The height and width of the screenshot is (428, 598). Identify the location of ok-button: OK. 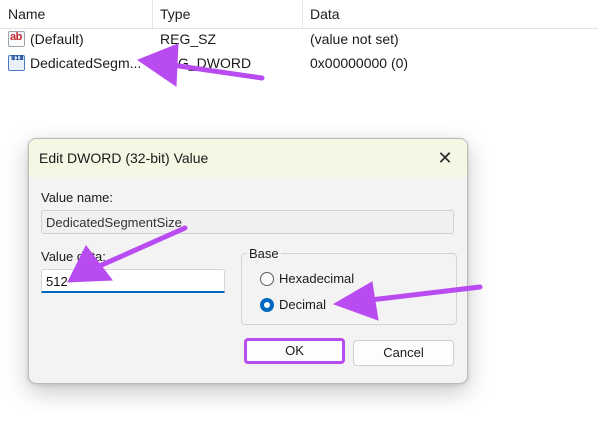
(294, 351).